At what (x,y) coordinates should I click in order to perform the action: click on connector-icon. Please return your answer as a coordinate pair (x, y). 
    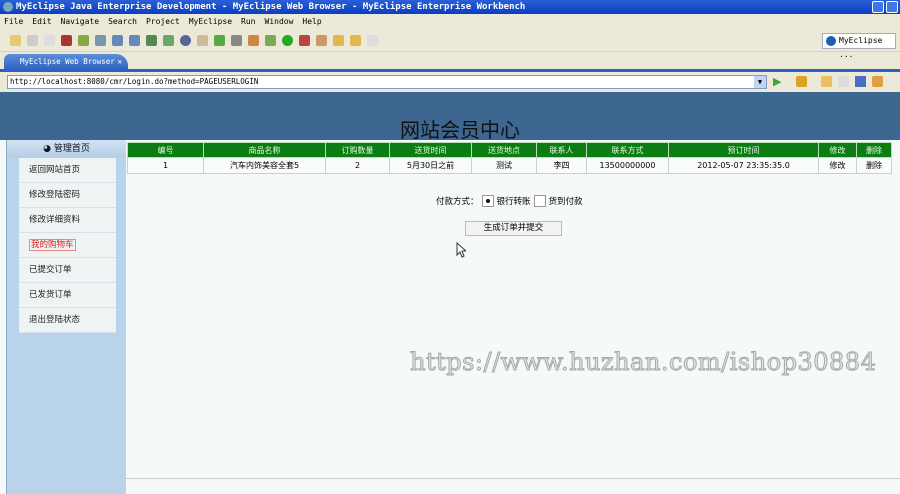
    Looking at the image, I should click on (151, 40).